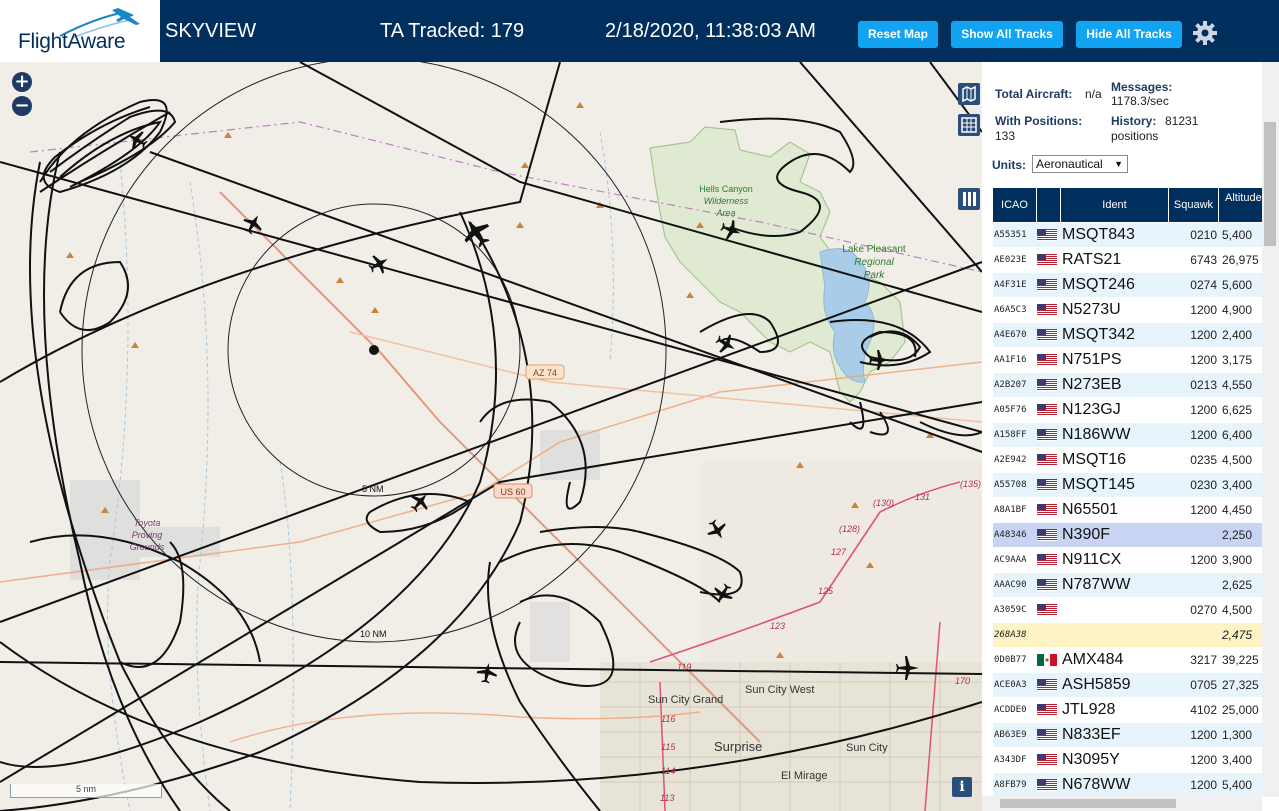 The width and height of the screenshot is (1279, 811). What do you see at coordinates (1136, 235) in the screenshot?
I see `table-row: A55351 MSQT843 0210 5,400` at bounding box center [1136, 235].